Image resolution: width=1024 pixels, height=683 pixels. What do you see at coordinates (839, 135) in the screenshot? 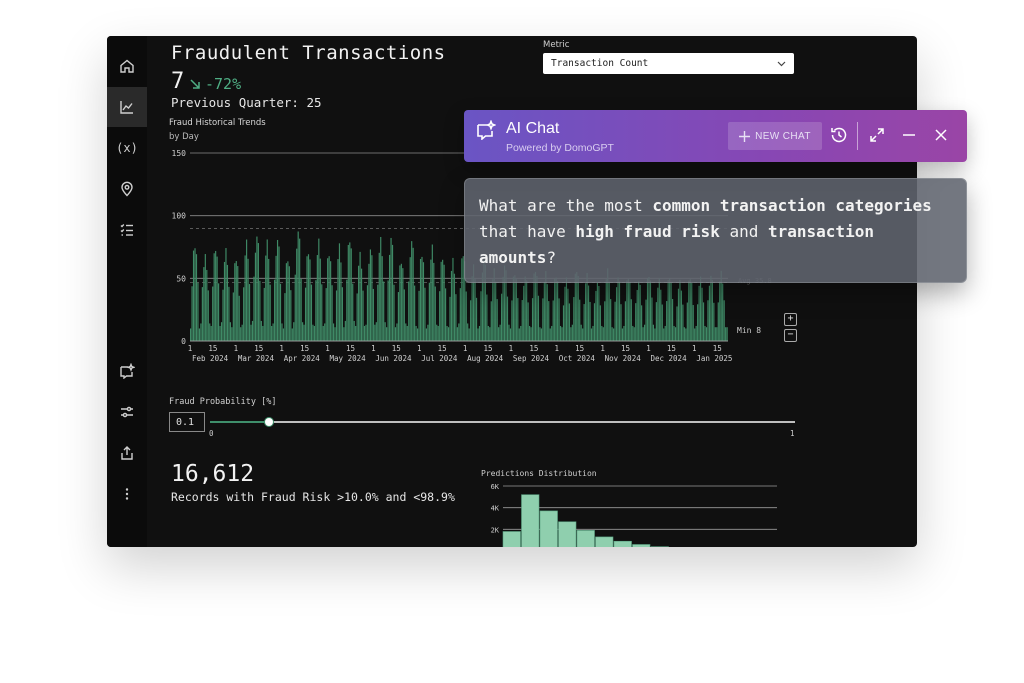
I see `history-icon` at bounding box center [839, 135].